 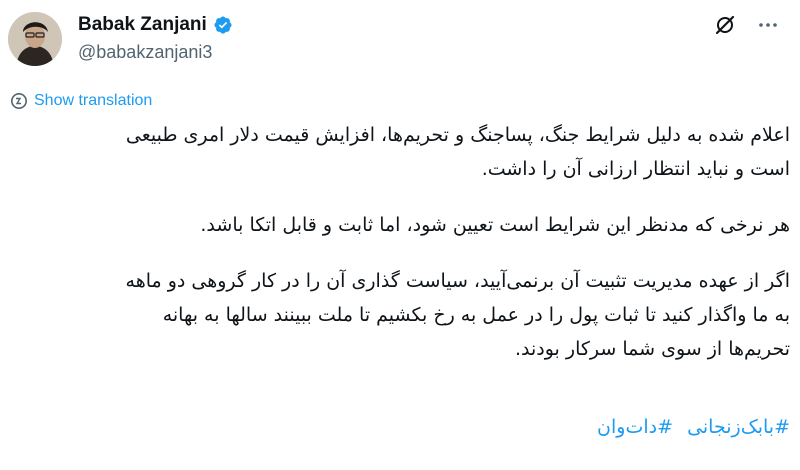 What do you see at coordinates (725, 25) in the screenshot?
I see `grok-icon` at bounding box center [725, 25].